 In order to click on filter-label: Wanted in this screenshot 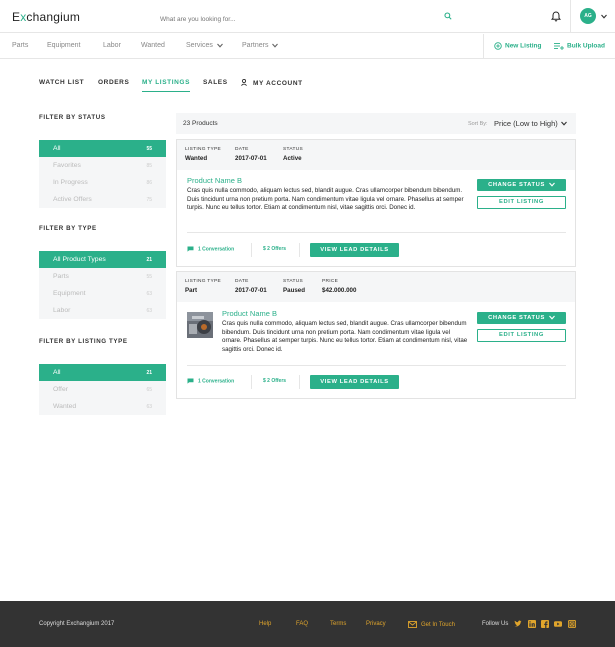, I will do `click(65, 406)`.